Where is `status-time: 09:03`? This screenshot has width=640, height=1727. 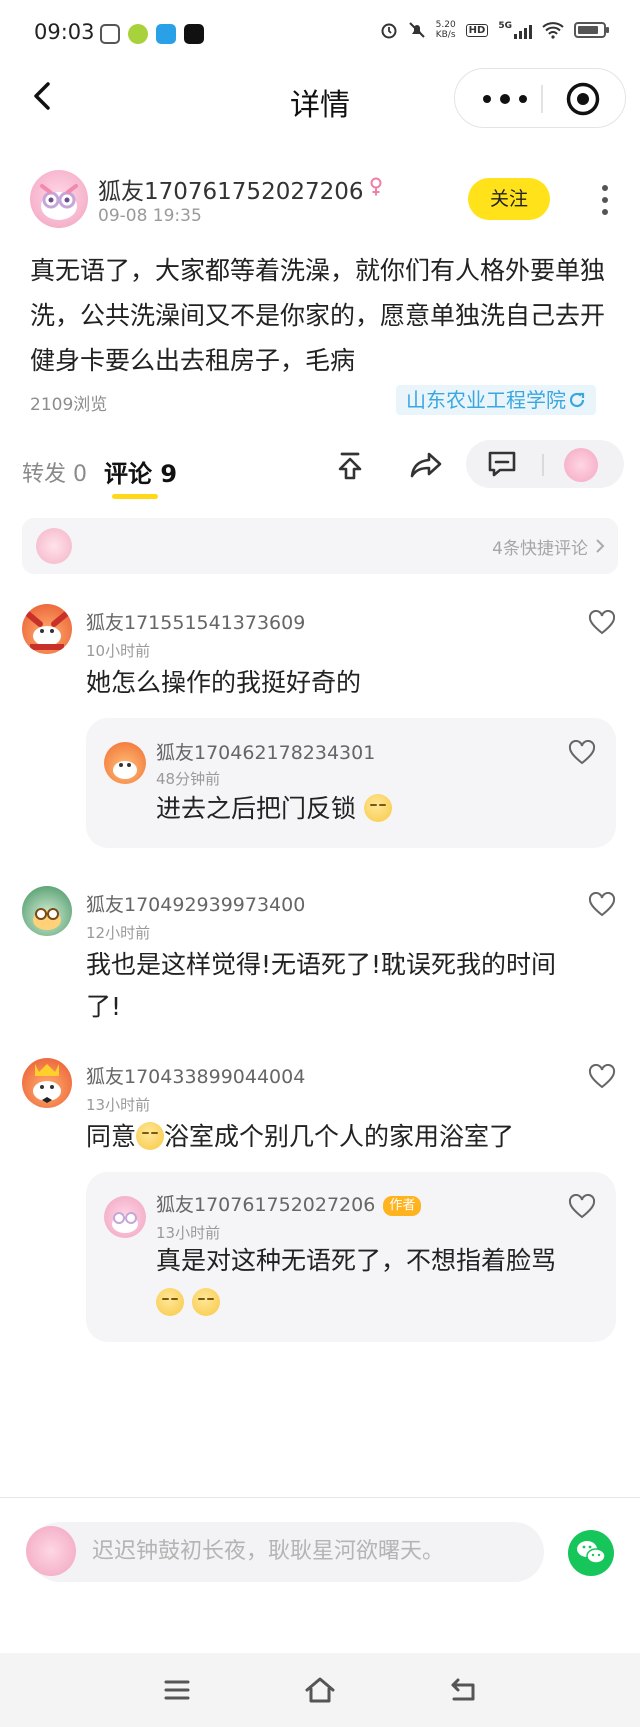
status-time: 09:03 is located at coordinates (64, 32).